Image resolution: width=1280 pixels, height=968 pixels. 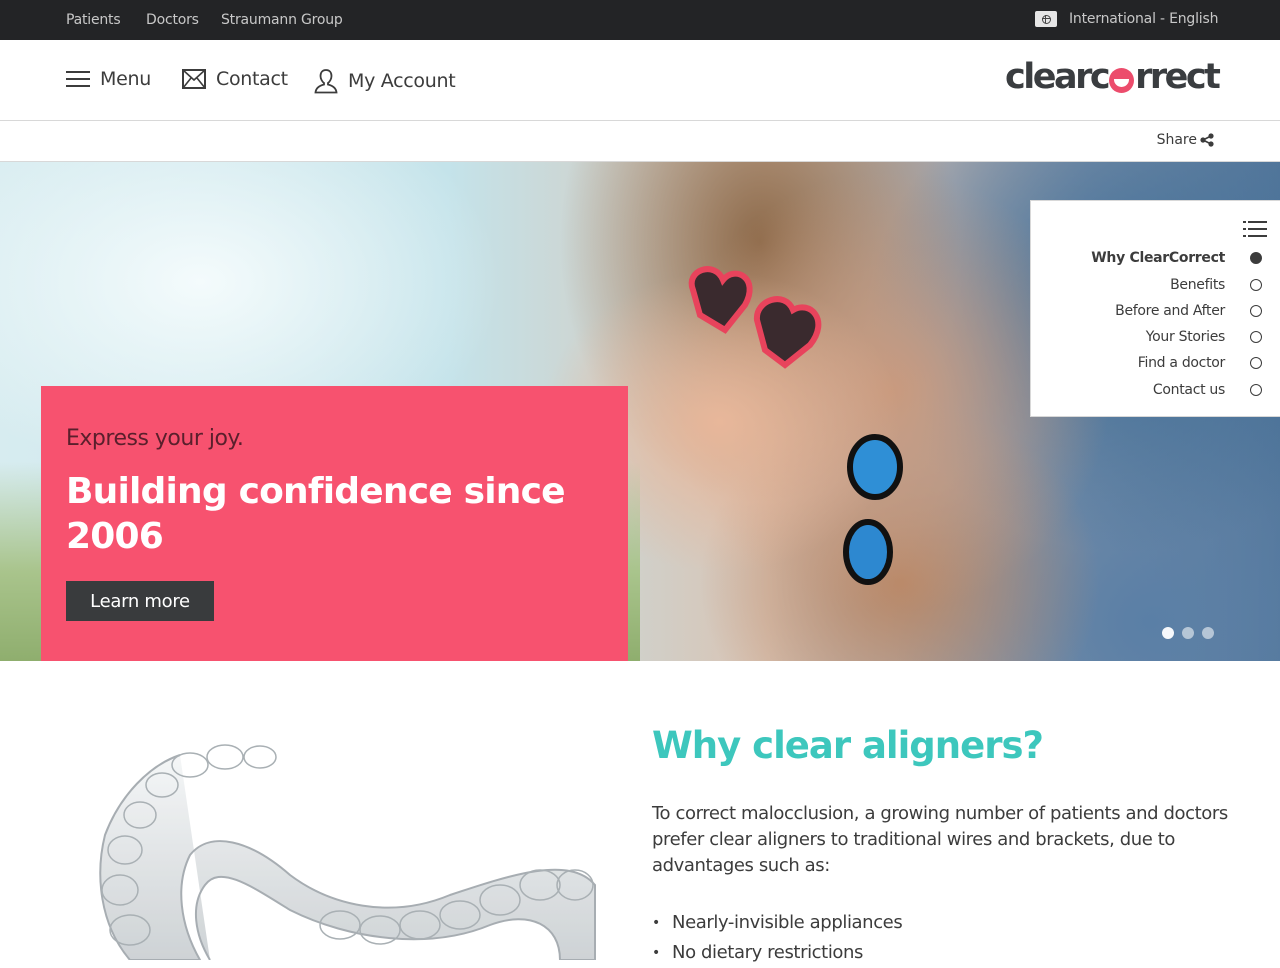 I want to click on share-button: Share, so click(x=1185, y=140).